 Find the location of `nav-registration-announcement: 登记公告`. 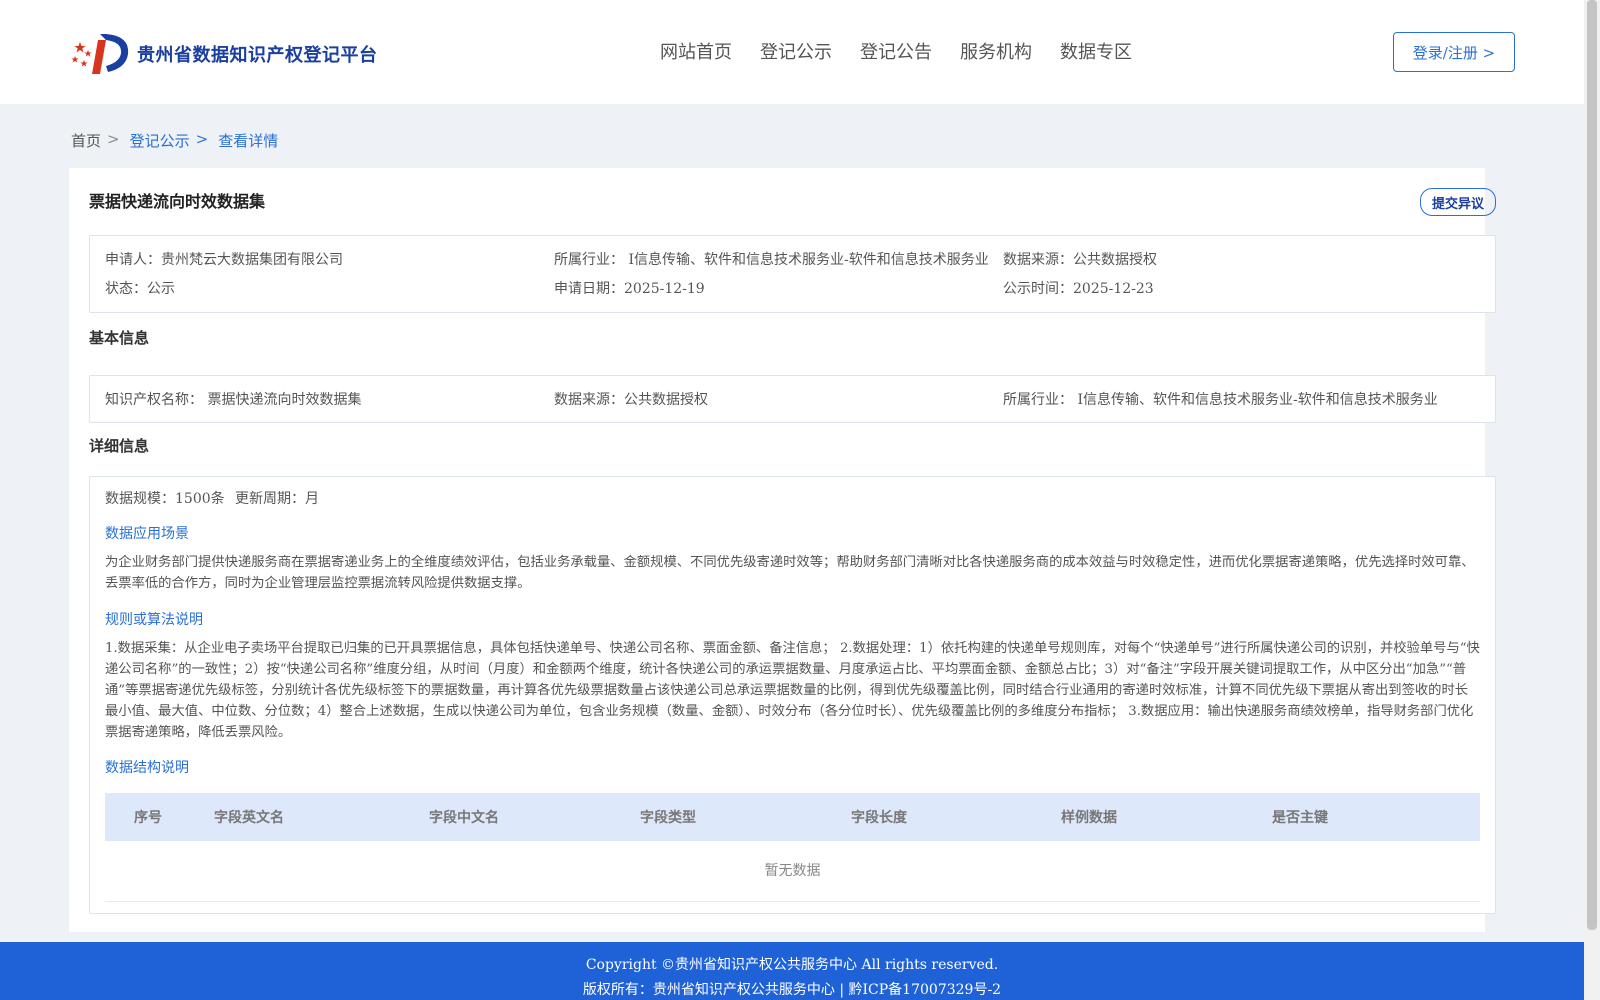

nav-registration-announcement: 登记公告 is located at coordinates (896, 51).